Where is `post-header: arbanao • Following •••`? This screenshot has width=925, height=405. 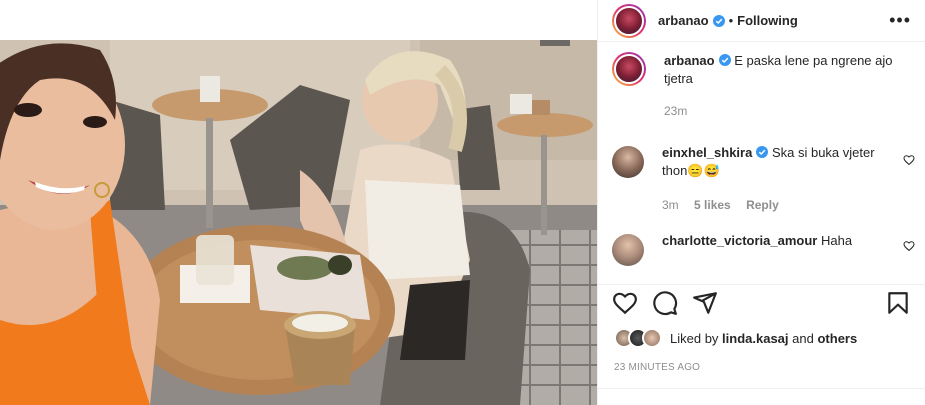 post-header: arbanao • Following ••• is located at coordinates (761, 21).